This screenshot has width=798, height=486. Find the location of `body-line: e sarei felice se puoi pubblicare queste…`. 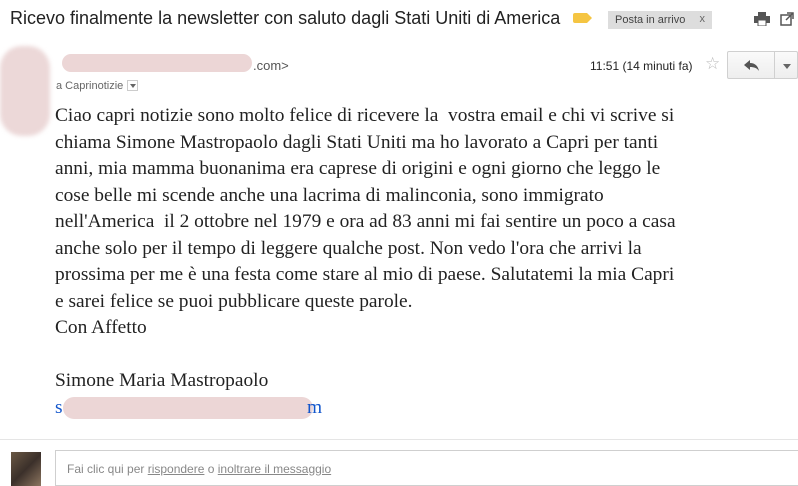

body-line: e sarei felice se puoi pubblicare queste… is located at coordinates (234, 301).